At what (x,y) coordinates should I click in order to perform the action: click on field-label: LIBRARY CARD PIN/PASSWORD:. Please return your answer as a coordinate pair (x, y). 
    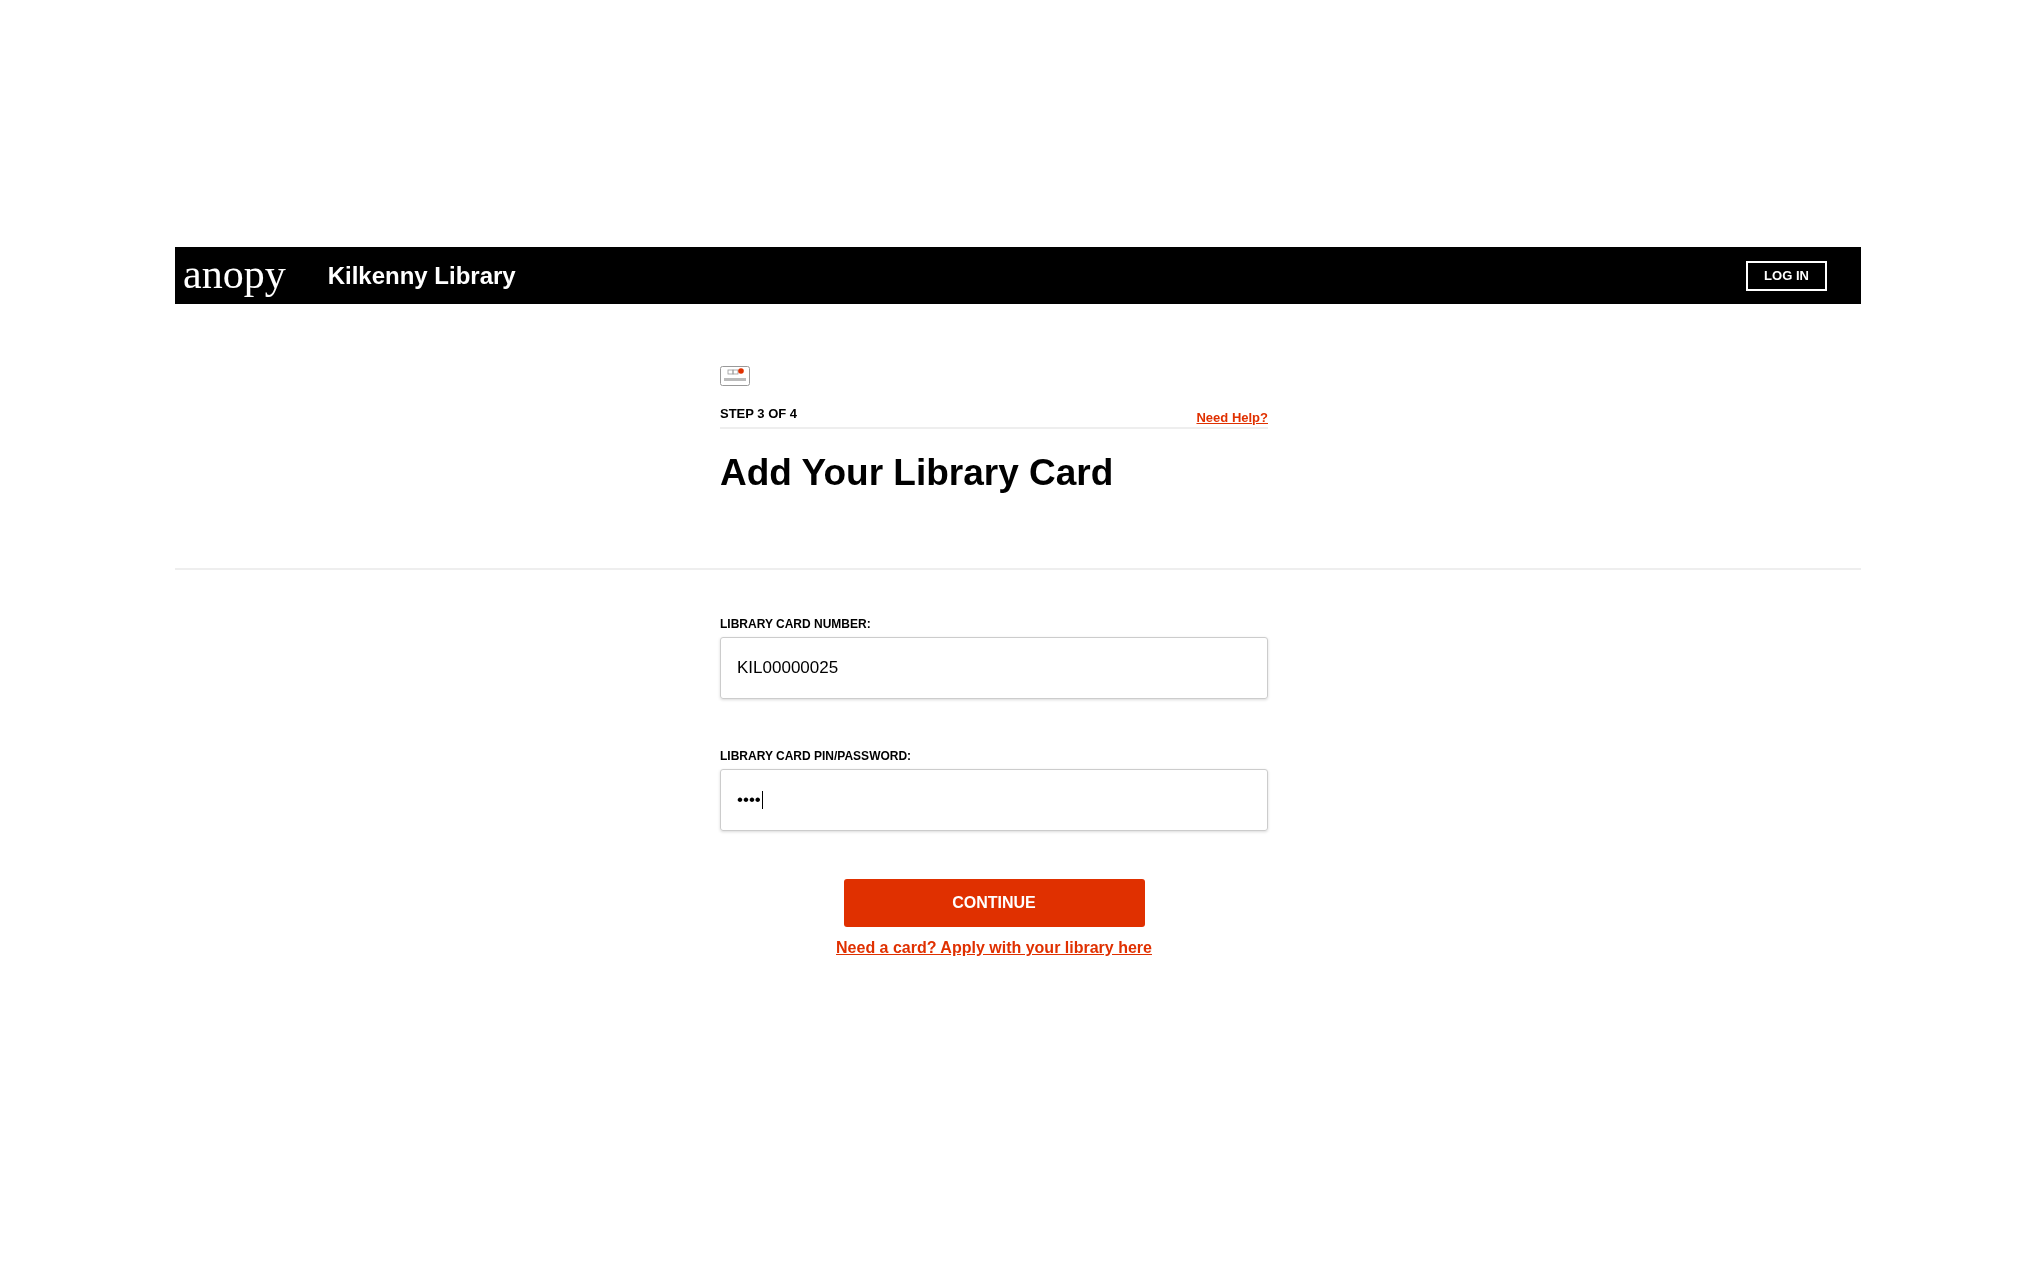
    Looking at the image, I should click on (816, 755).